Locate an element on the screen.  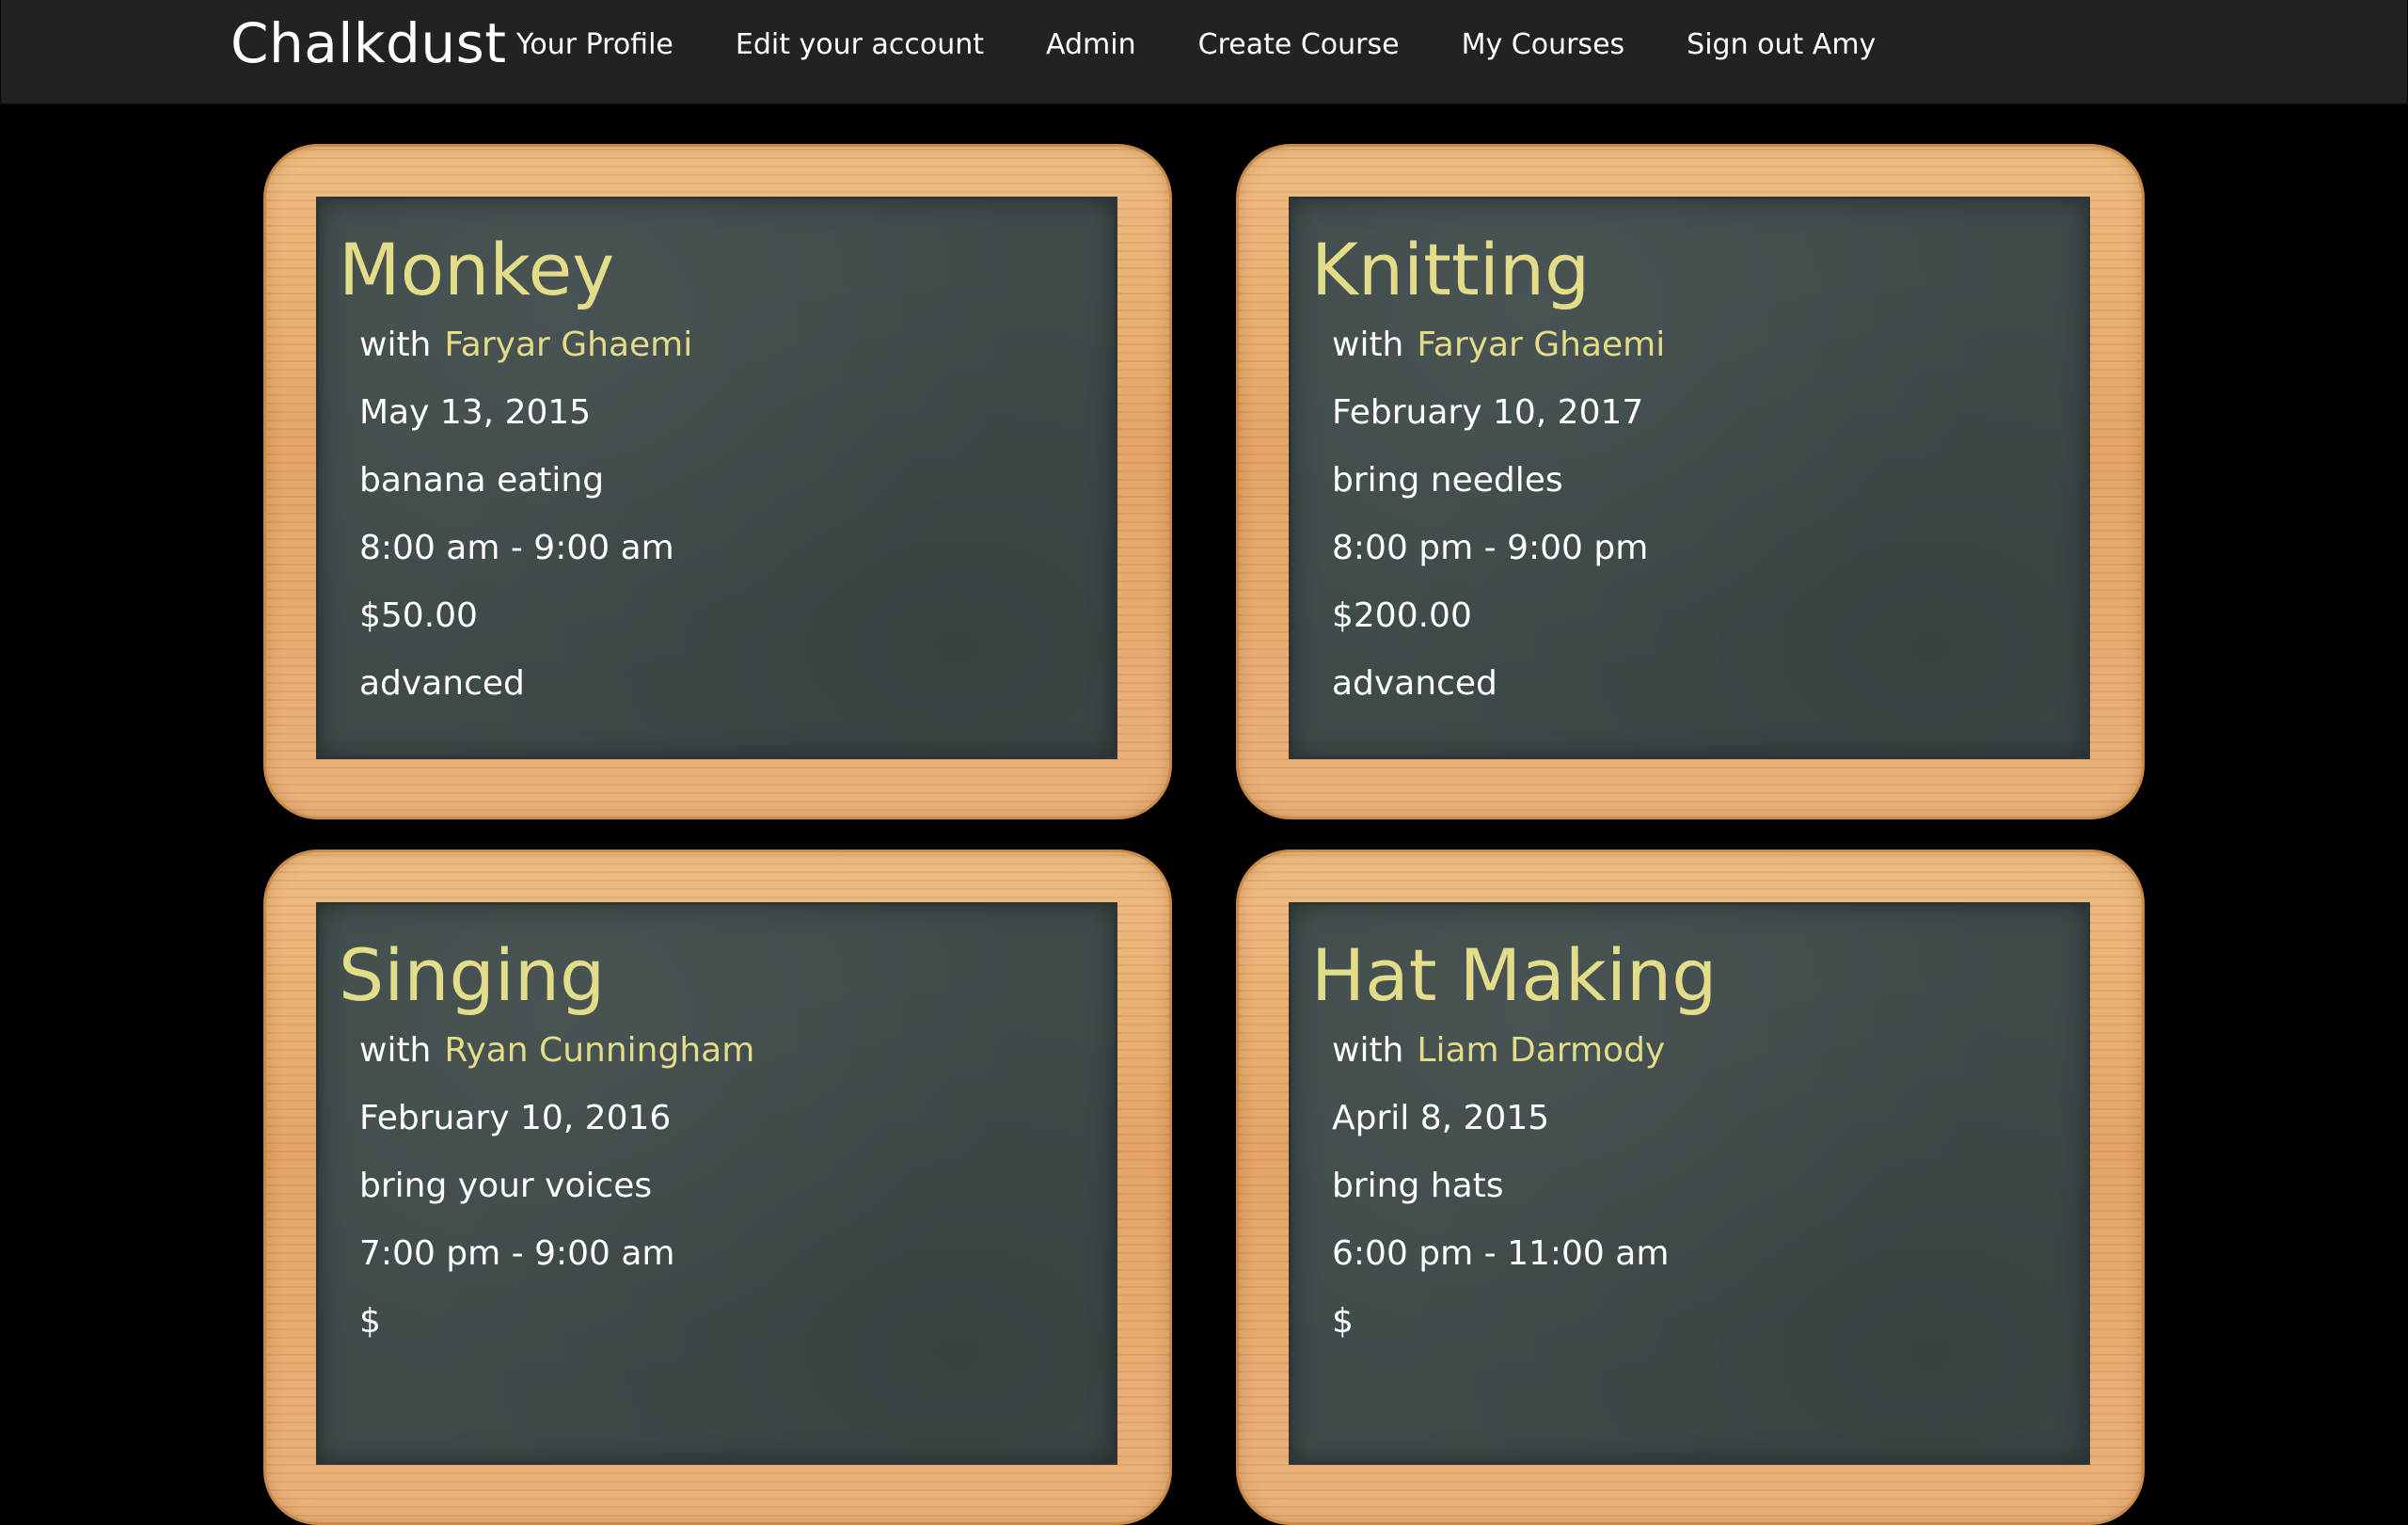
course-date: February 10, 2016 is located at coordinates (515, 1118).